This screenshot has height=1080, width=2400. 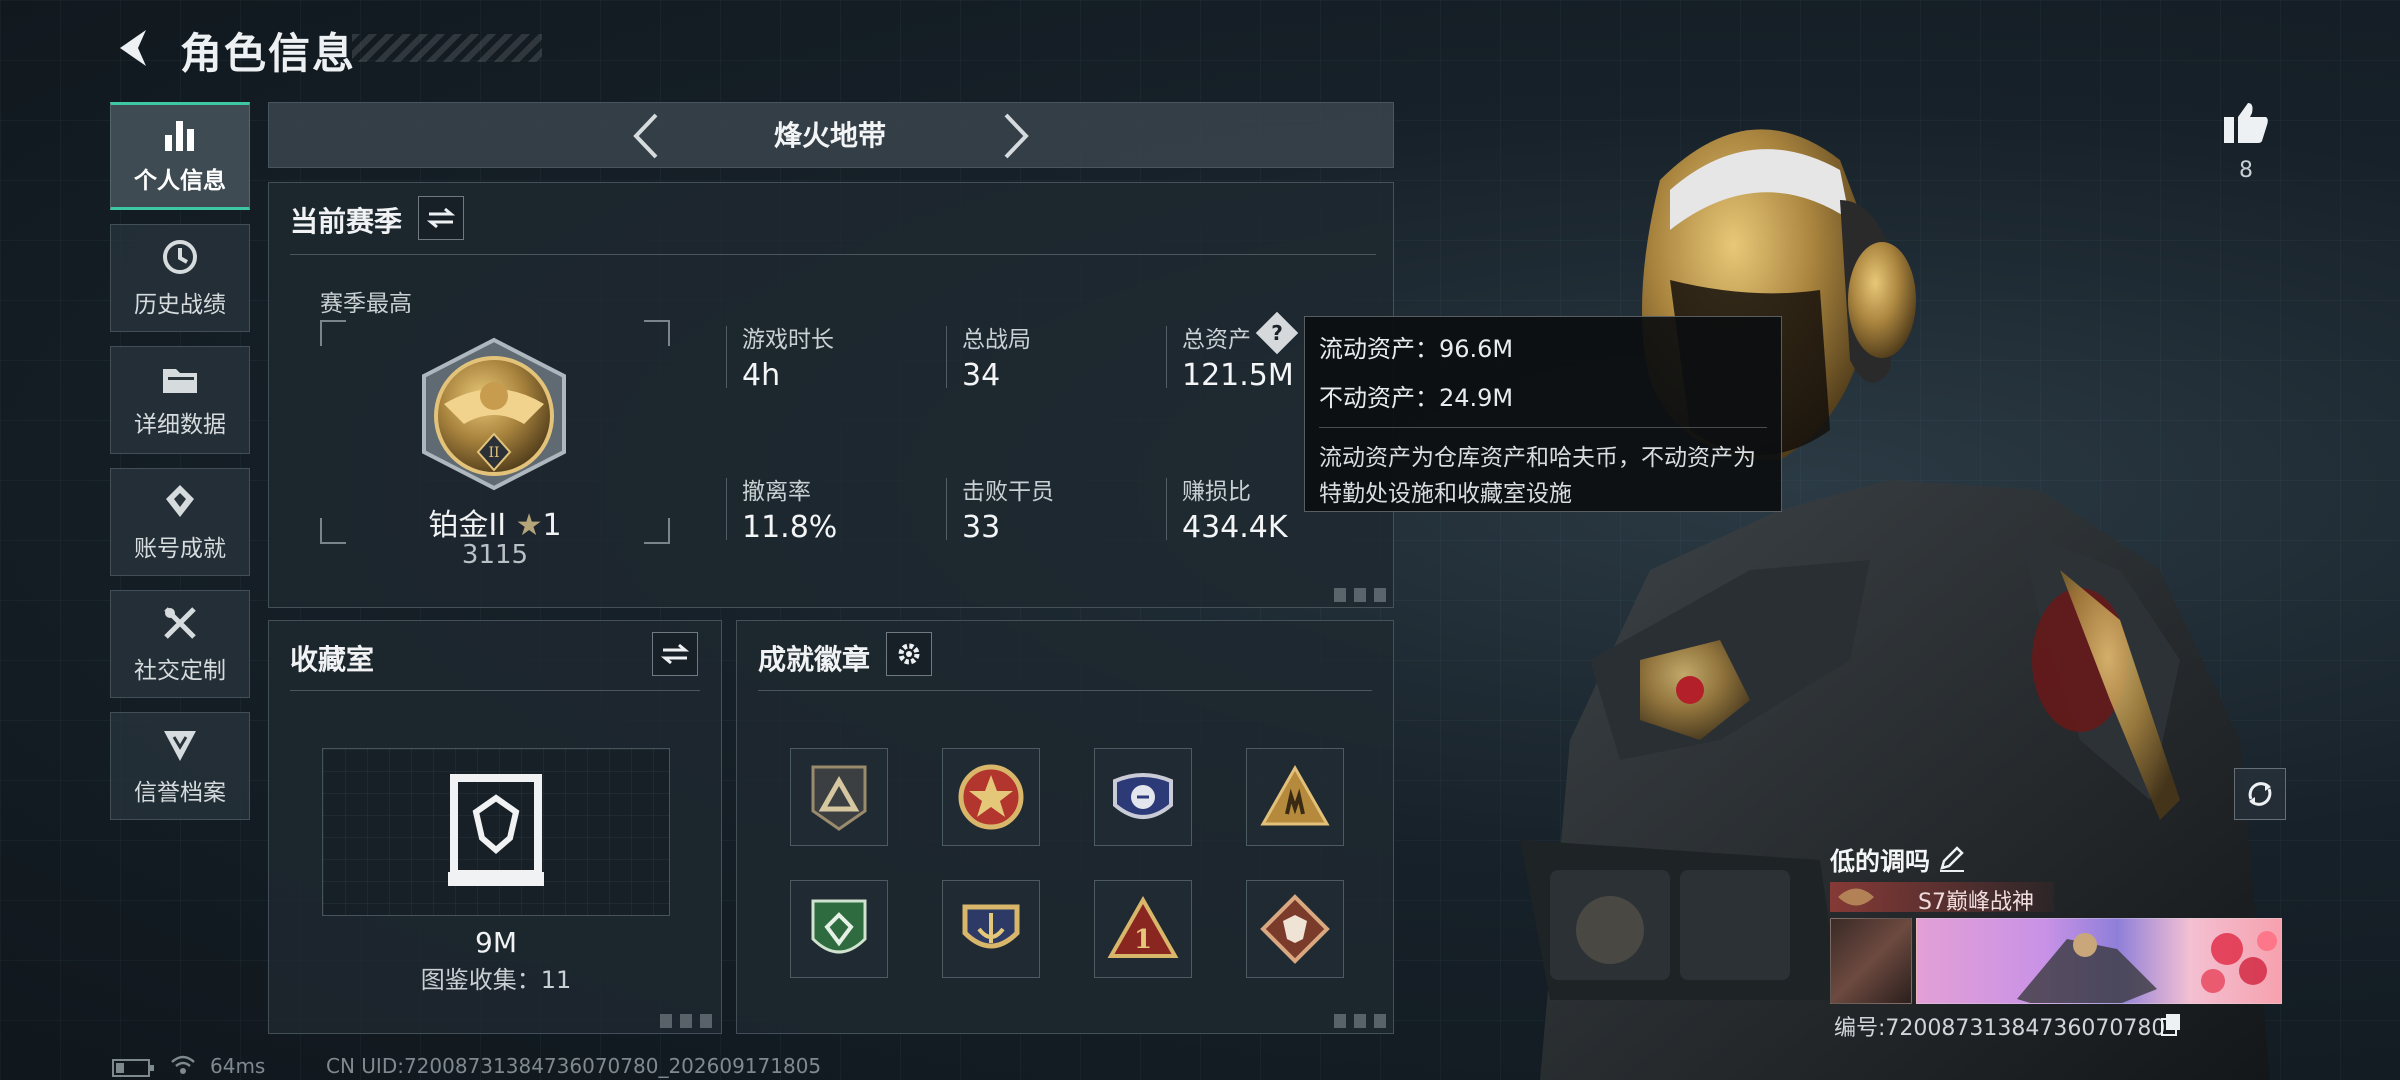 I want to click on soldiers-triangle-icon, so click(x=1295, y=795).